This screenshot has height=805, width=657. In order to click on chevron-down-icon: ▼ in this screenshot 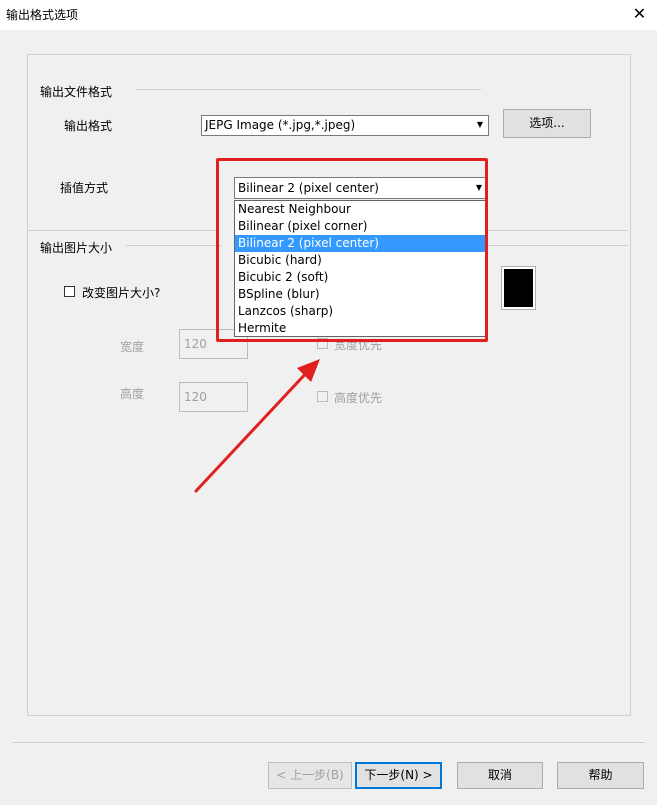, I will do `click(480, 125)`.